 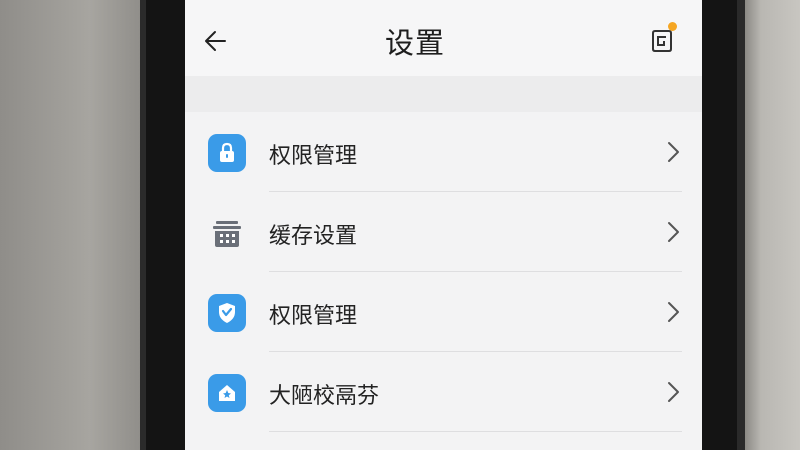 What do you see at coordinates (313, 236) in the screenshot?
I see `settings-item-label: 缓存设置` at bounding box center [313, 236].